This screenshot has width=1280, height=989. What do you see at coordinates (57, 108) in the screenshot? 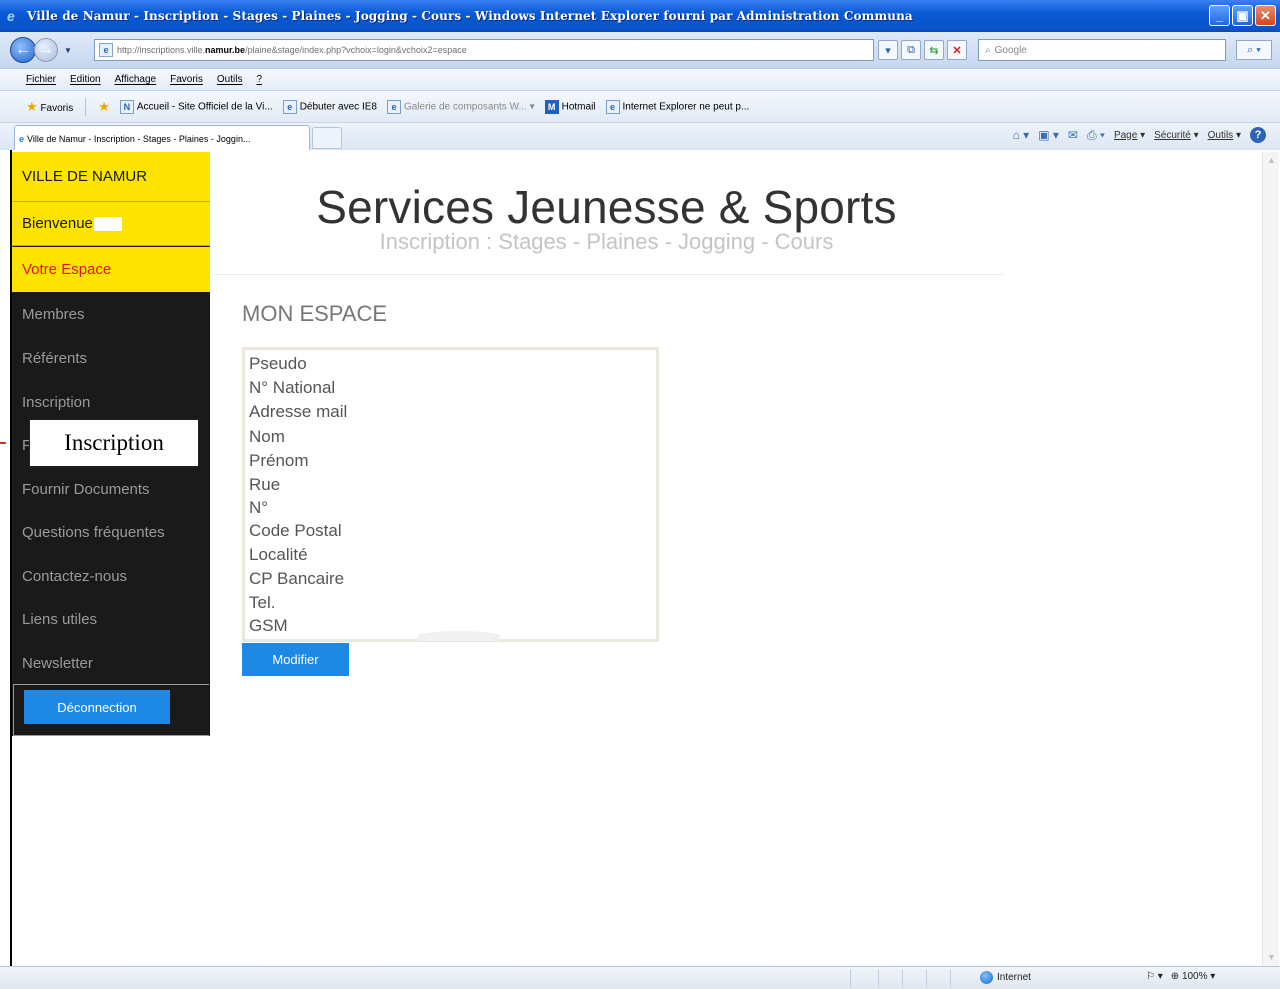
I see `favorites-label: Favoris` at bounding box center [57, 108].